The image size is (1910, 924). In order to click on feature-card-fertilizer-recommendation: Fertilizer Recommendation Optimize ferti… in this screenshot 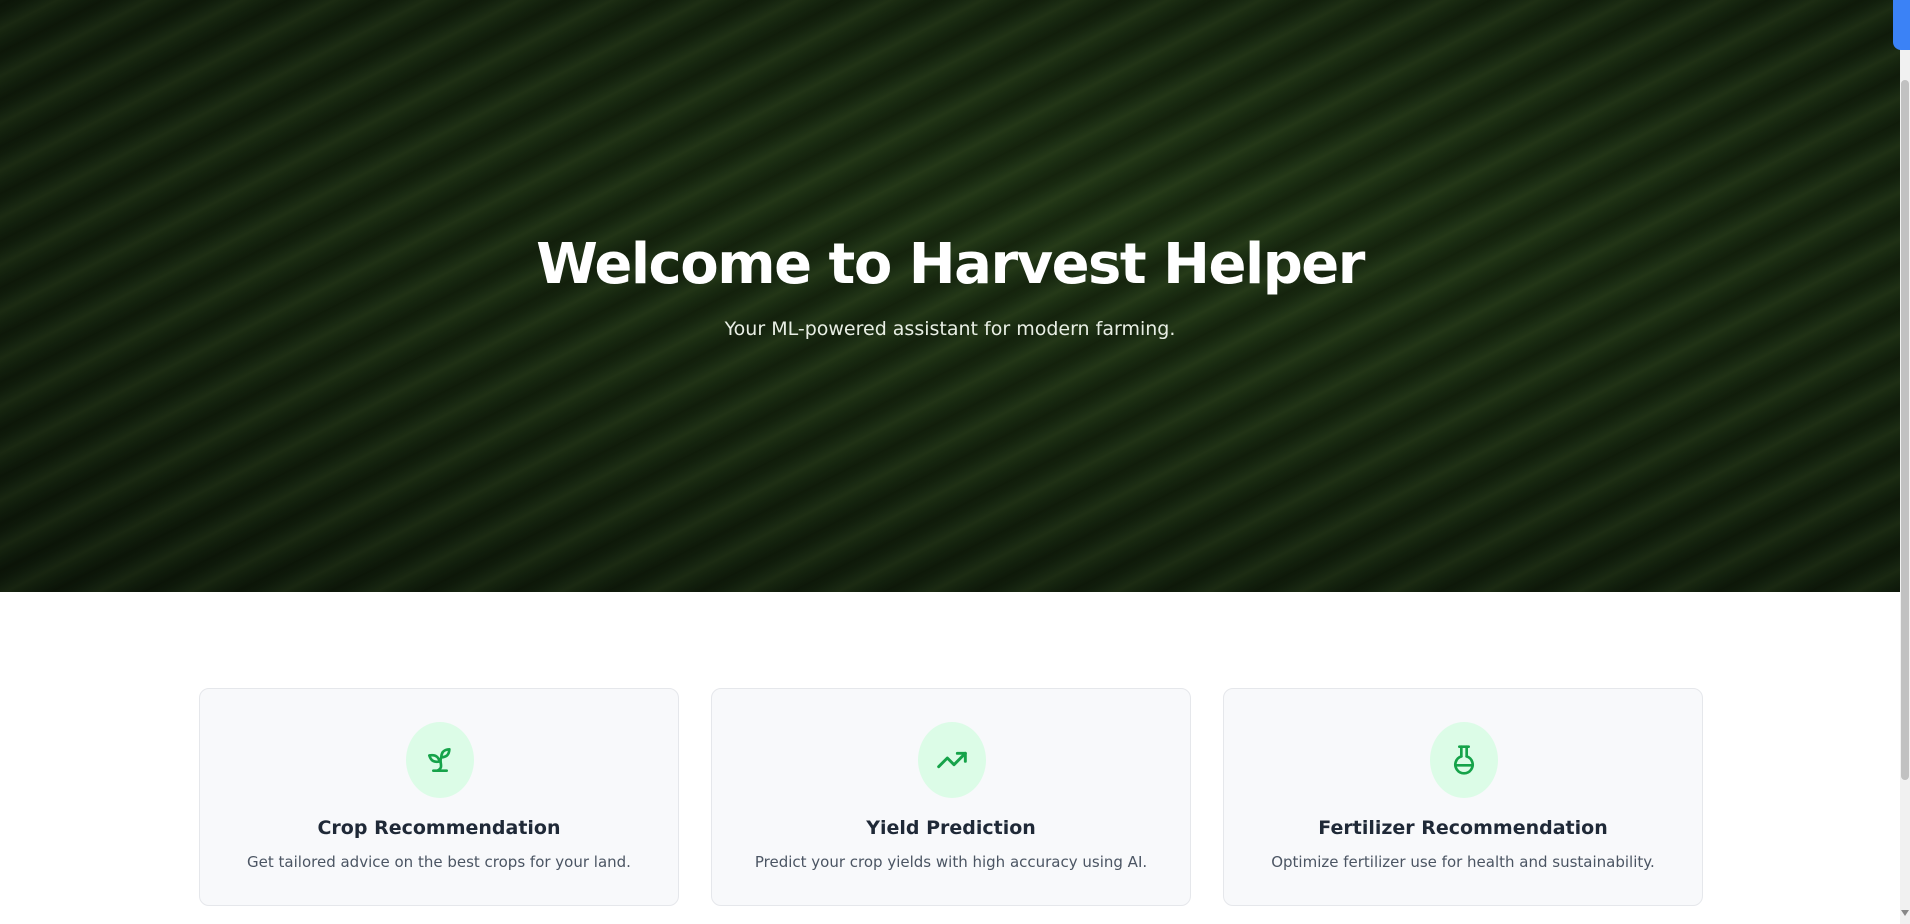, I will do `click(1463, 797)`.